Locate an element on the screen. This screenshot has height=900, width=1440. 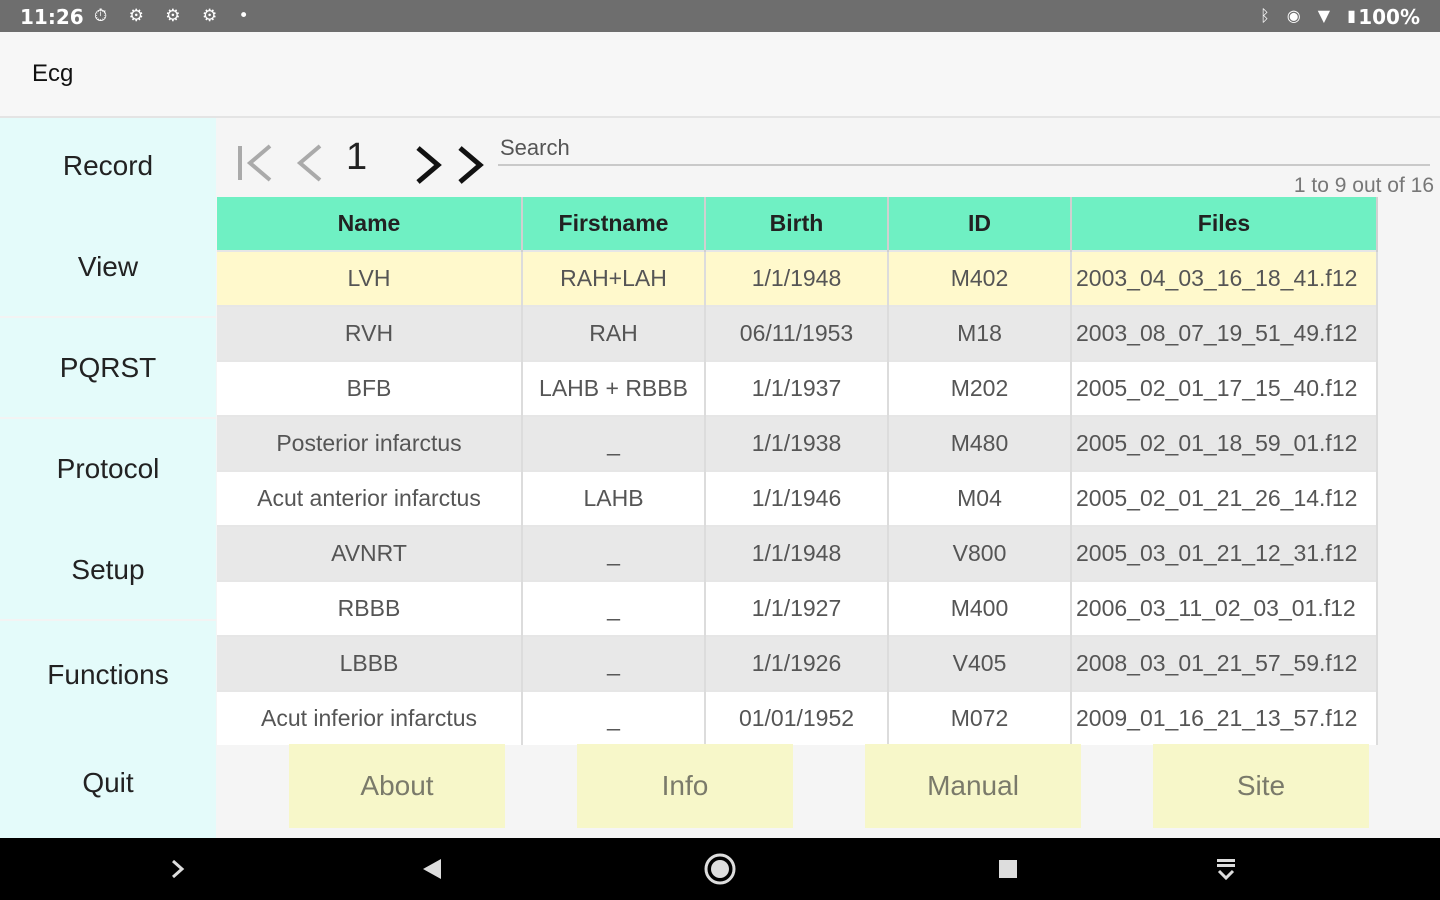
cell-files: 2003_04_03_16_18_41.f12 is located at coordinates (1224, 278).